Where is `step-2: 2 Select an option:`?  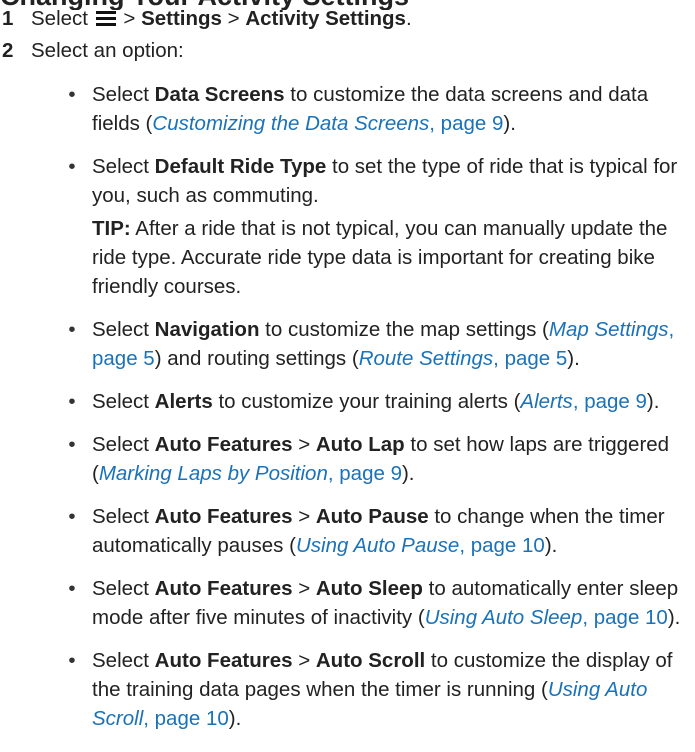 step-2: 2 Select an option: is located at coordinates (92, 50).